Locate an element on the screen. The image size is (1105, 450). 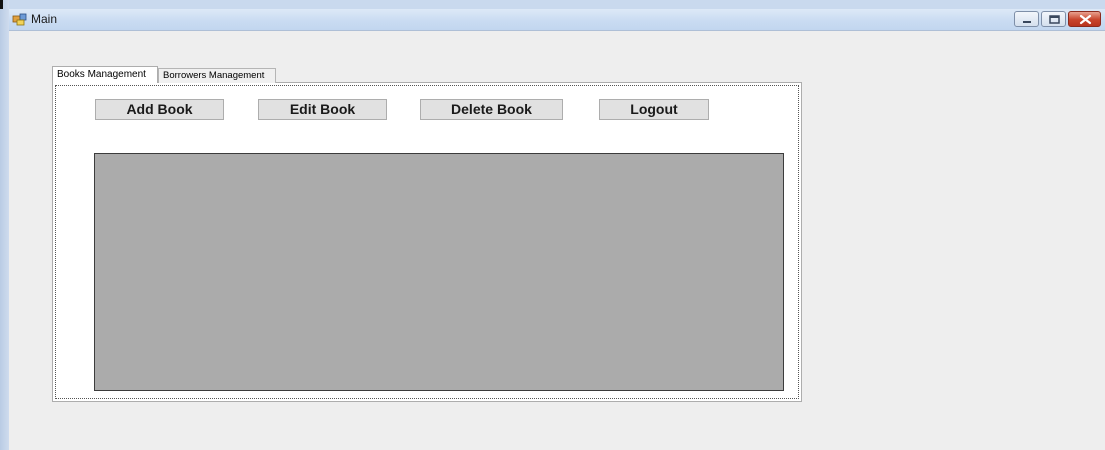
tab-books-management: Books Management is located at coordinates (105, 74).